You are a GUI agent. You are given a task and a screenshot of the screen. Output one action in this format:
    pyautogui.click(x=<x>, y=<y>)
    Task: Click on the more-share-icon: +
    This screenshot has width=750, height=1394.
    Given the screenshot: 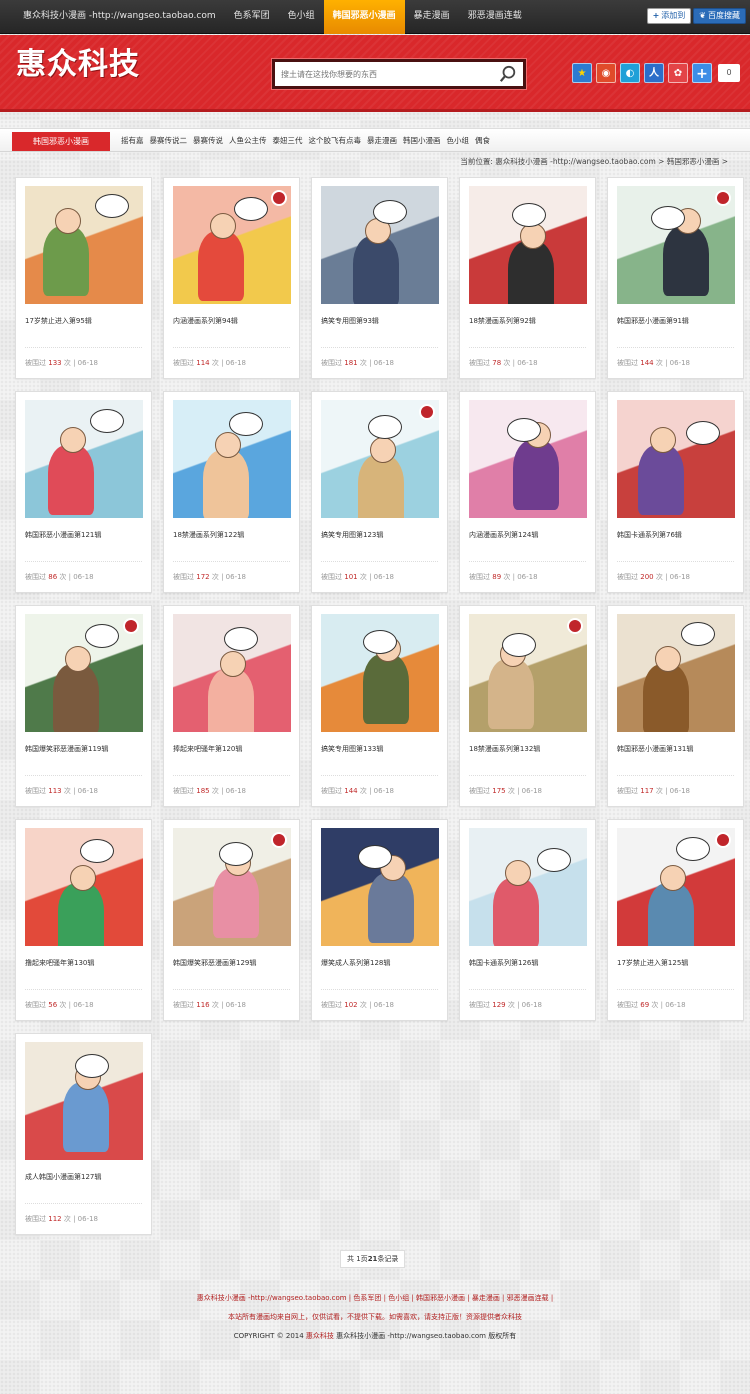 What is the action you would take?
    pyautogui.click(x=702, y=73)
    